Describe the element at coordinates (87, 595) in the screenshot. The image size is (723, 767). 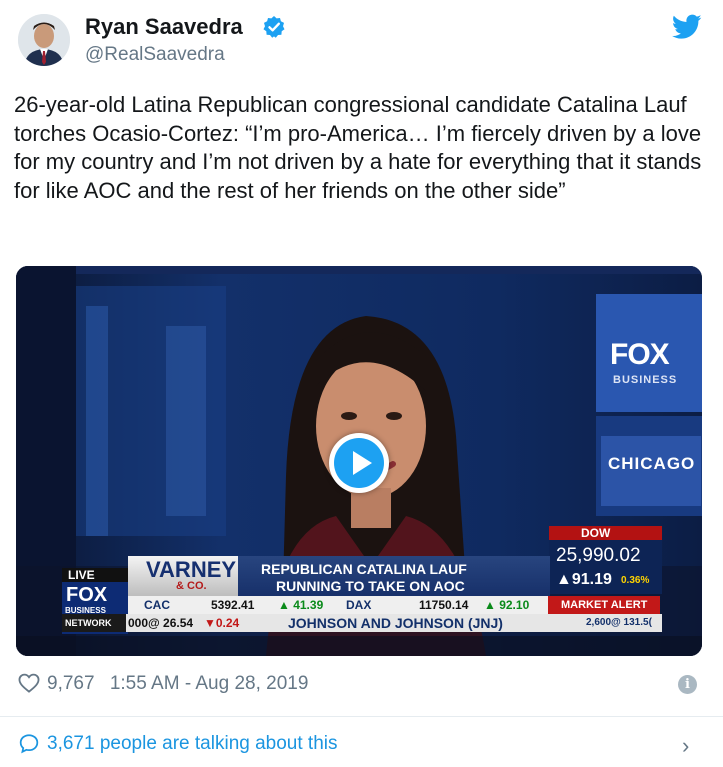
I see `fox-small-logo: FOX` at that location.